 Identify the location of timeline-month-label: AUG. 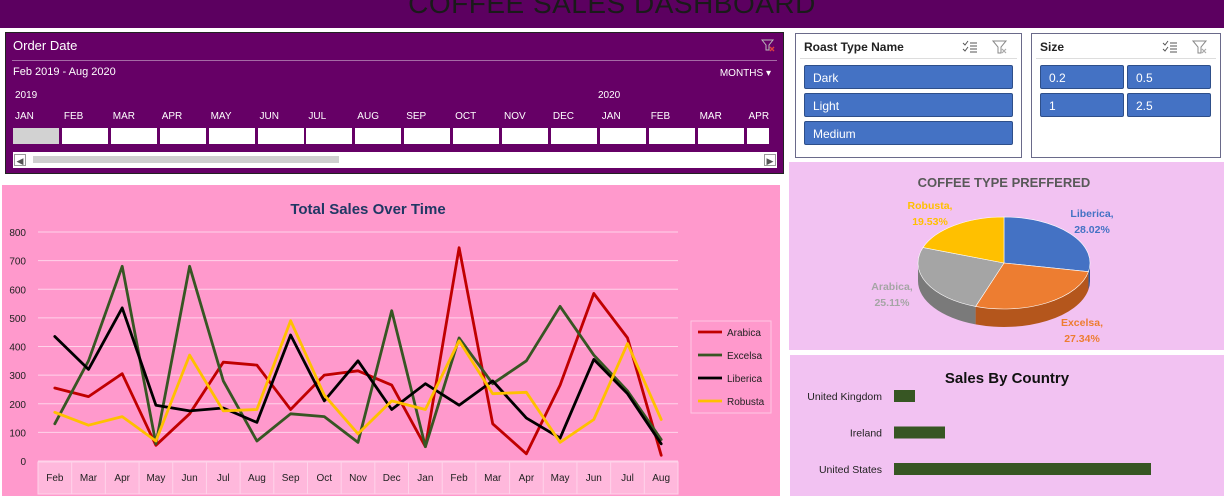
(368, 116).